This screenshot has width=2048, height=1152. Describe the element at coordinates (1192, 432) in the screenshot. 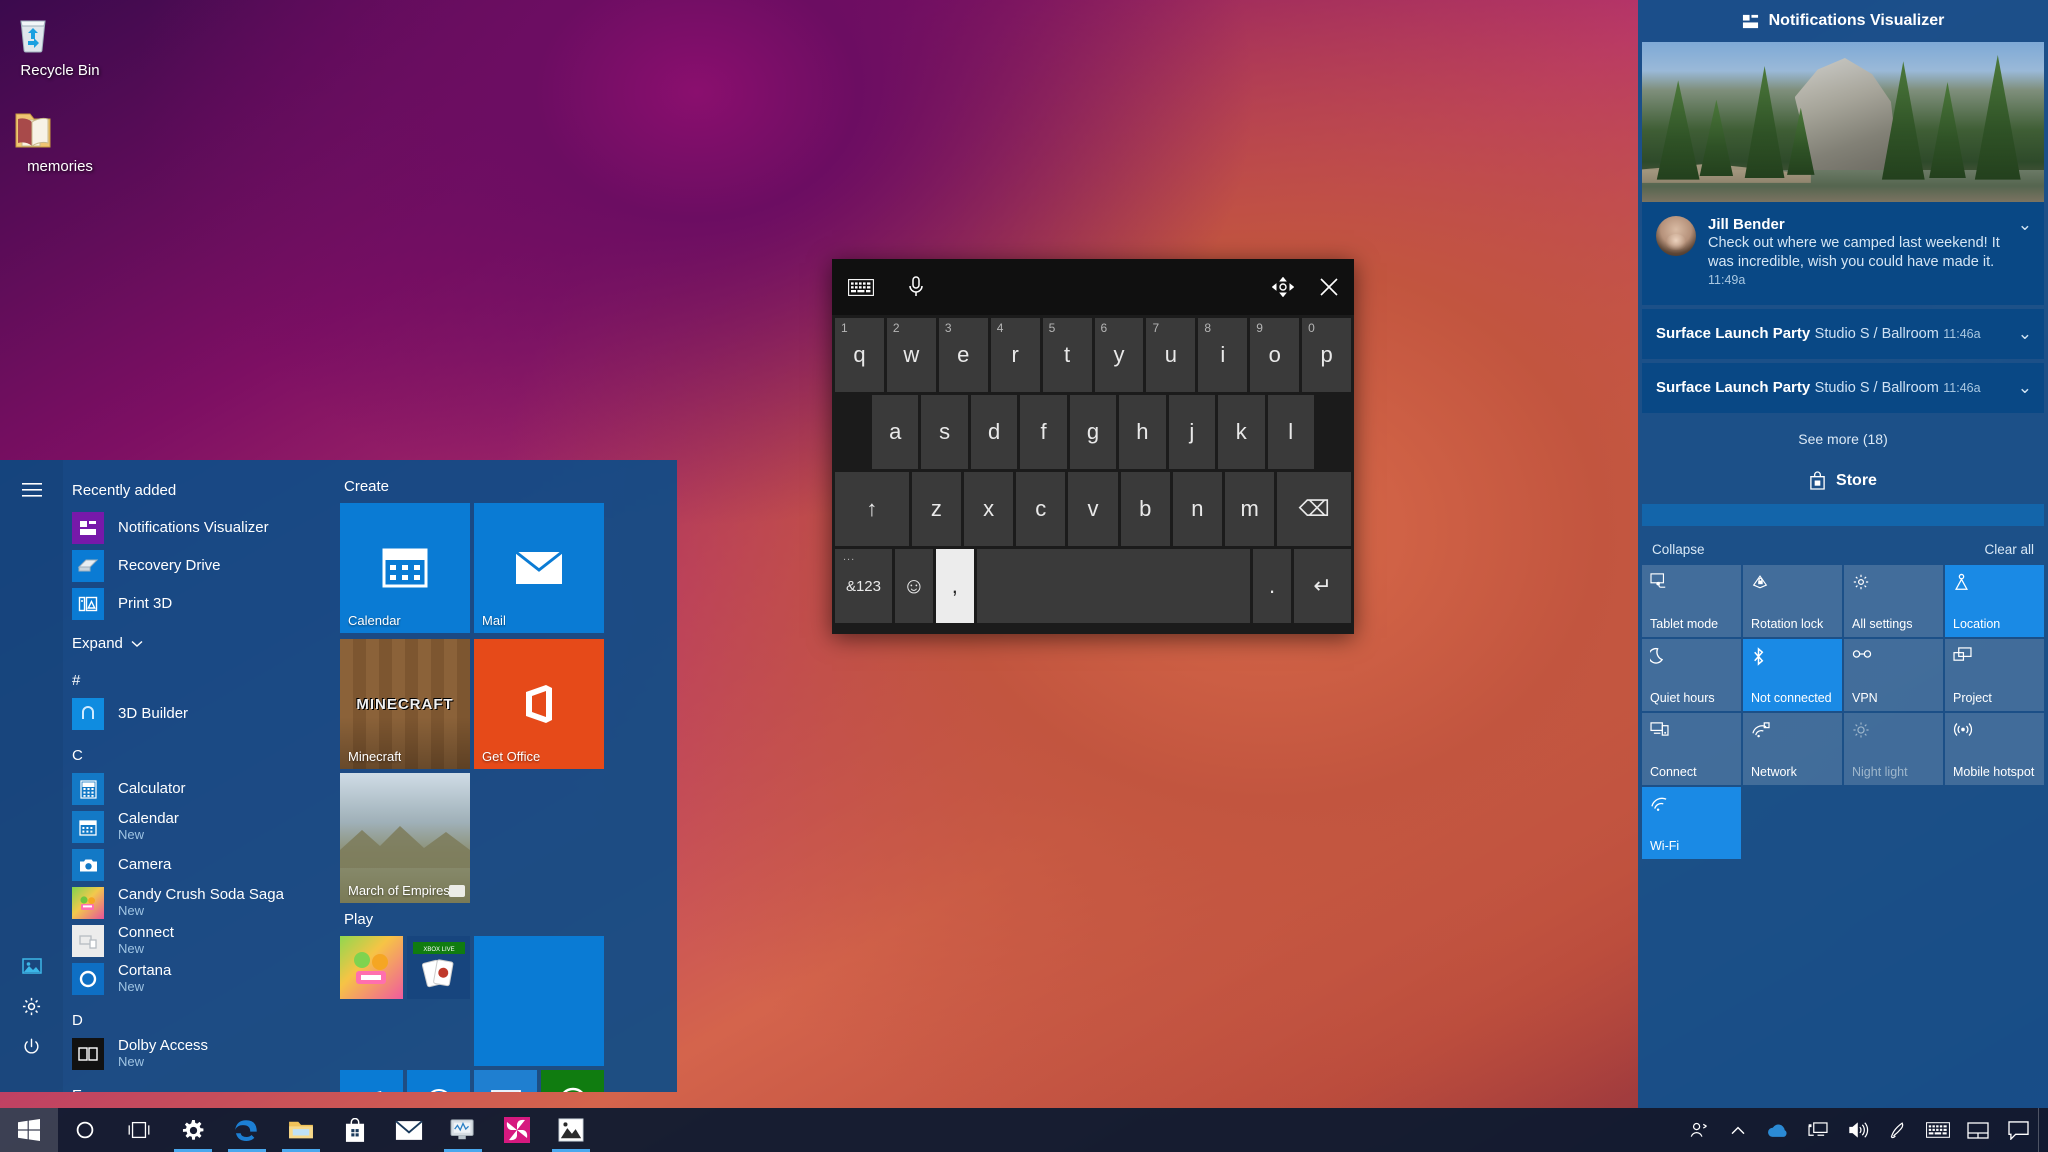

I see `key-j: j` at that location.